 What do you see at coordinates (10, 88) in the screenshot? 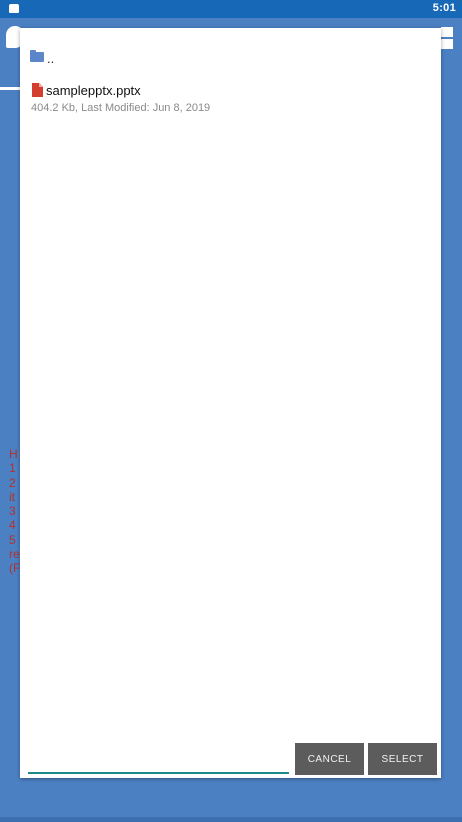
I see `background-divider` at bounding box center [10, 88].